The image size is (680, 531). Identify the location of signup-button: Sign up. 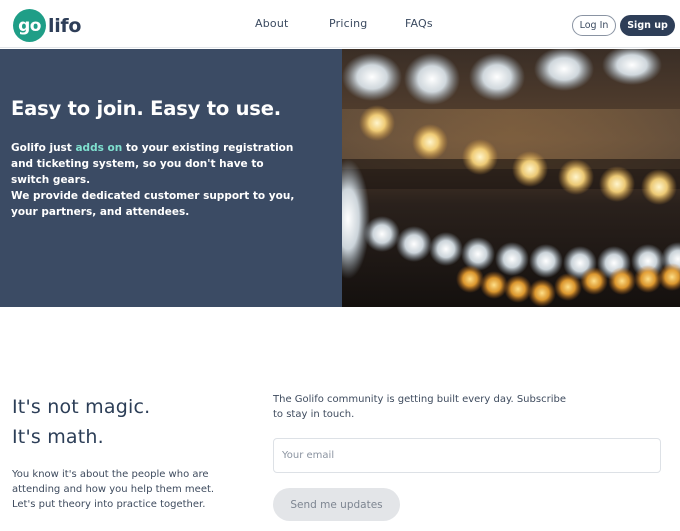
(647, 25).